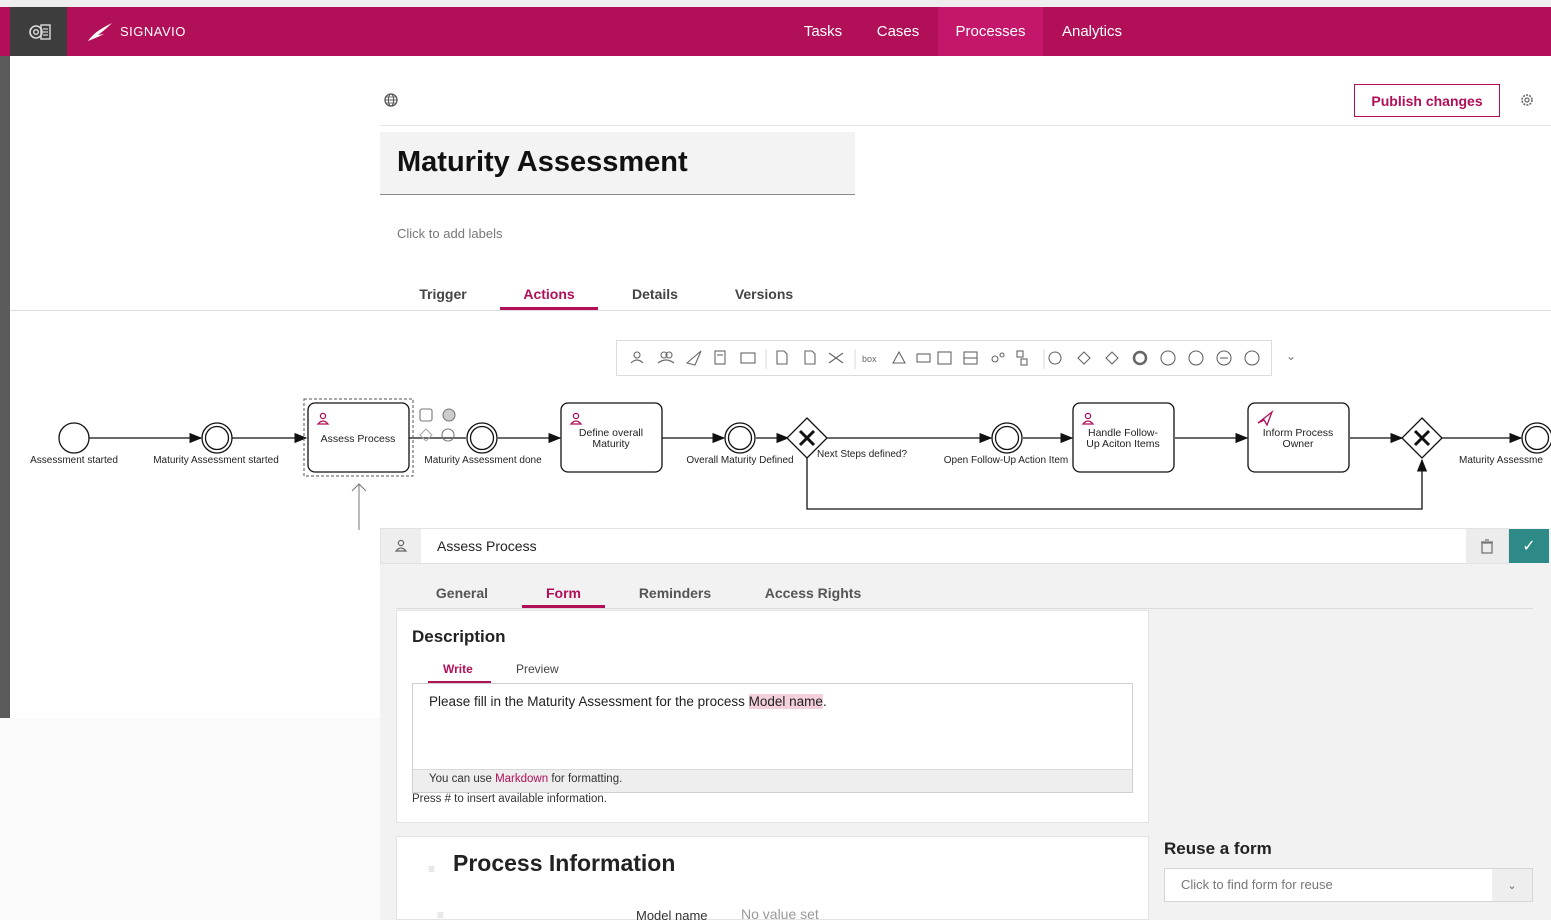 The height and width of the screenshot is (923, 1551). I want to click on connector-palette-icon, so click(998, 357).